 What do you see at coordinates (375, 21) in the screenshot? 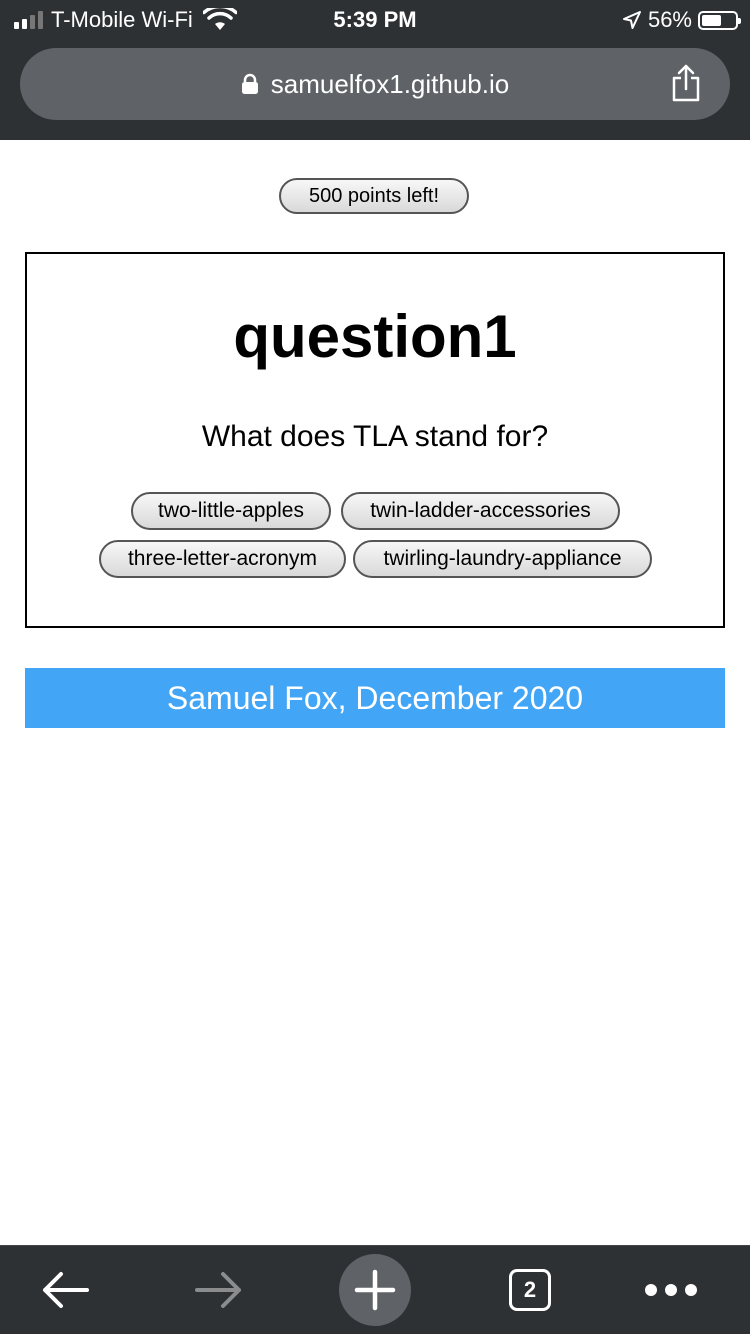
I see `status-bar: T-Mobile Wi-Fi 5:39 PM 56%` at bounding box center [375, 21].